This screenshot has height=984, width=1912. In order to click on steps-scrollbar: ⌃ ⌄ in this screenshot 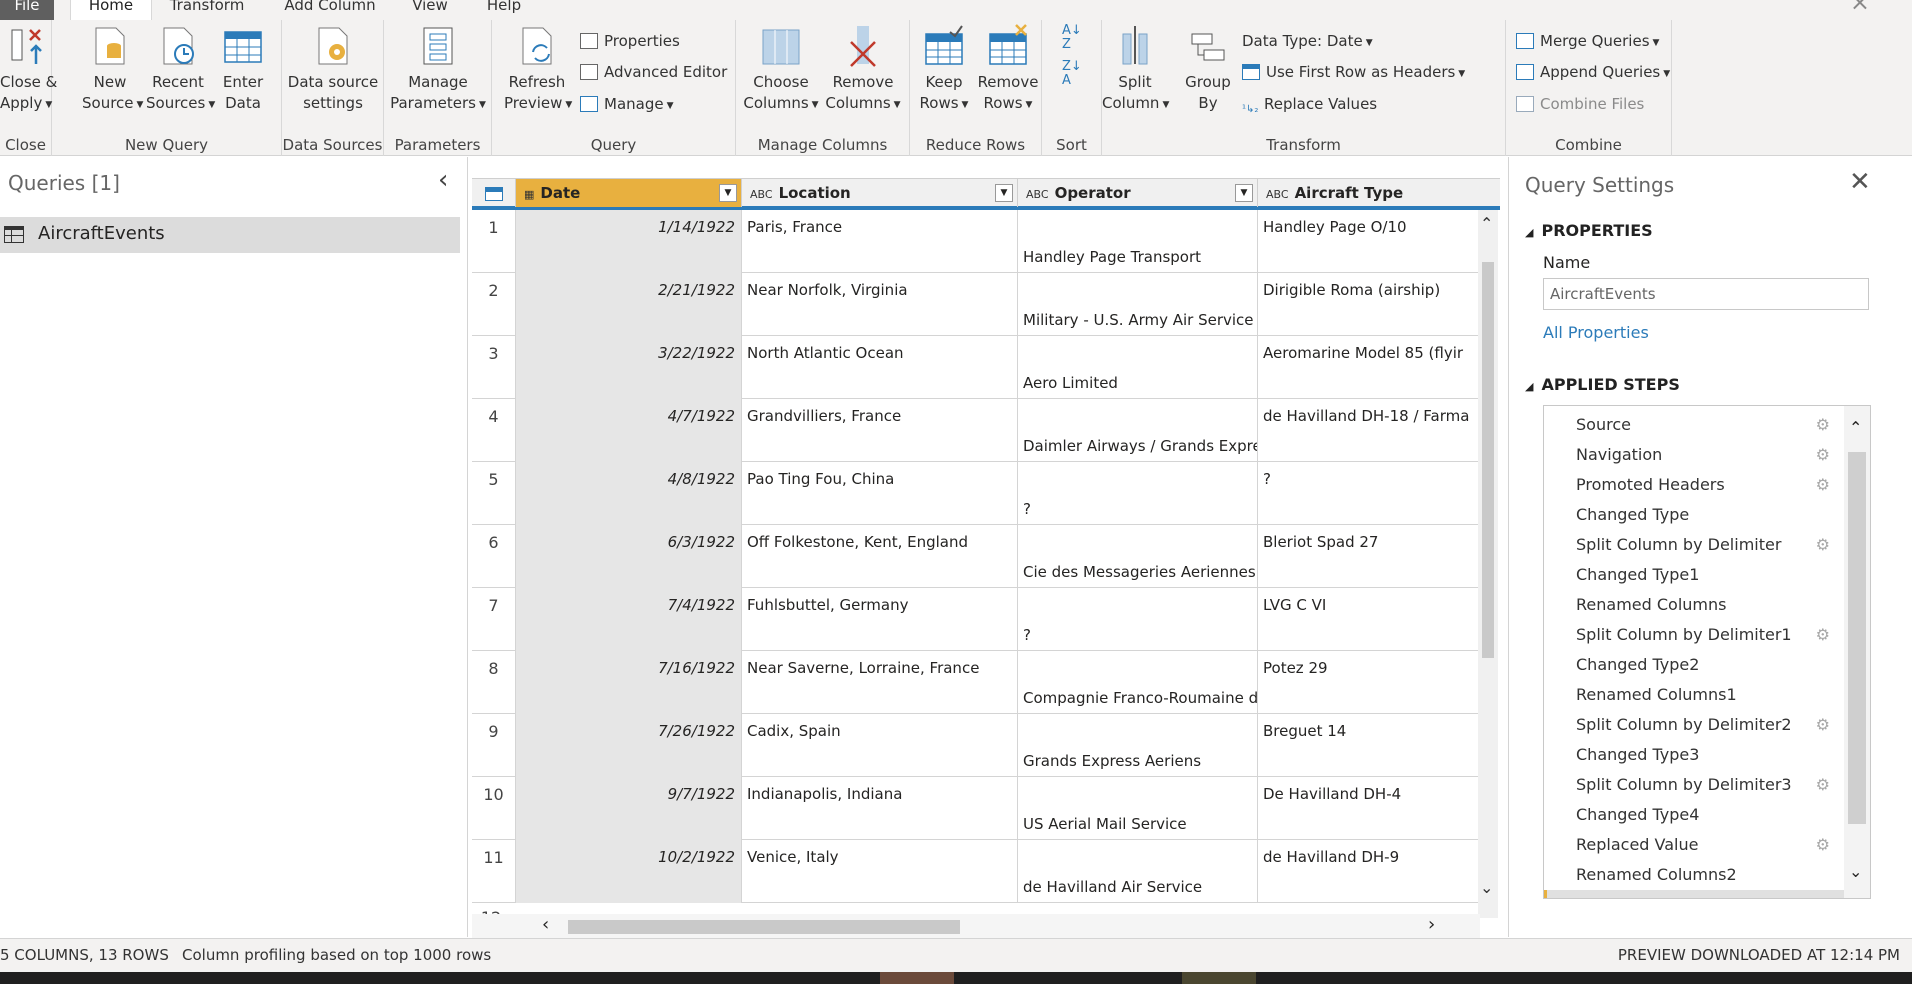, I will do `click(1857, 652)`.